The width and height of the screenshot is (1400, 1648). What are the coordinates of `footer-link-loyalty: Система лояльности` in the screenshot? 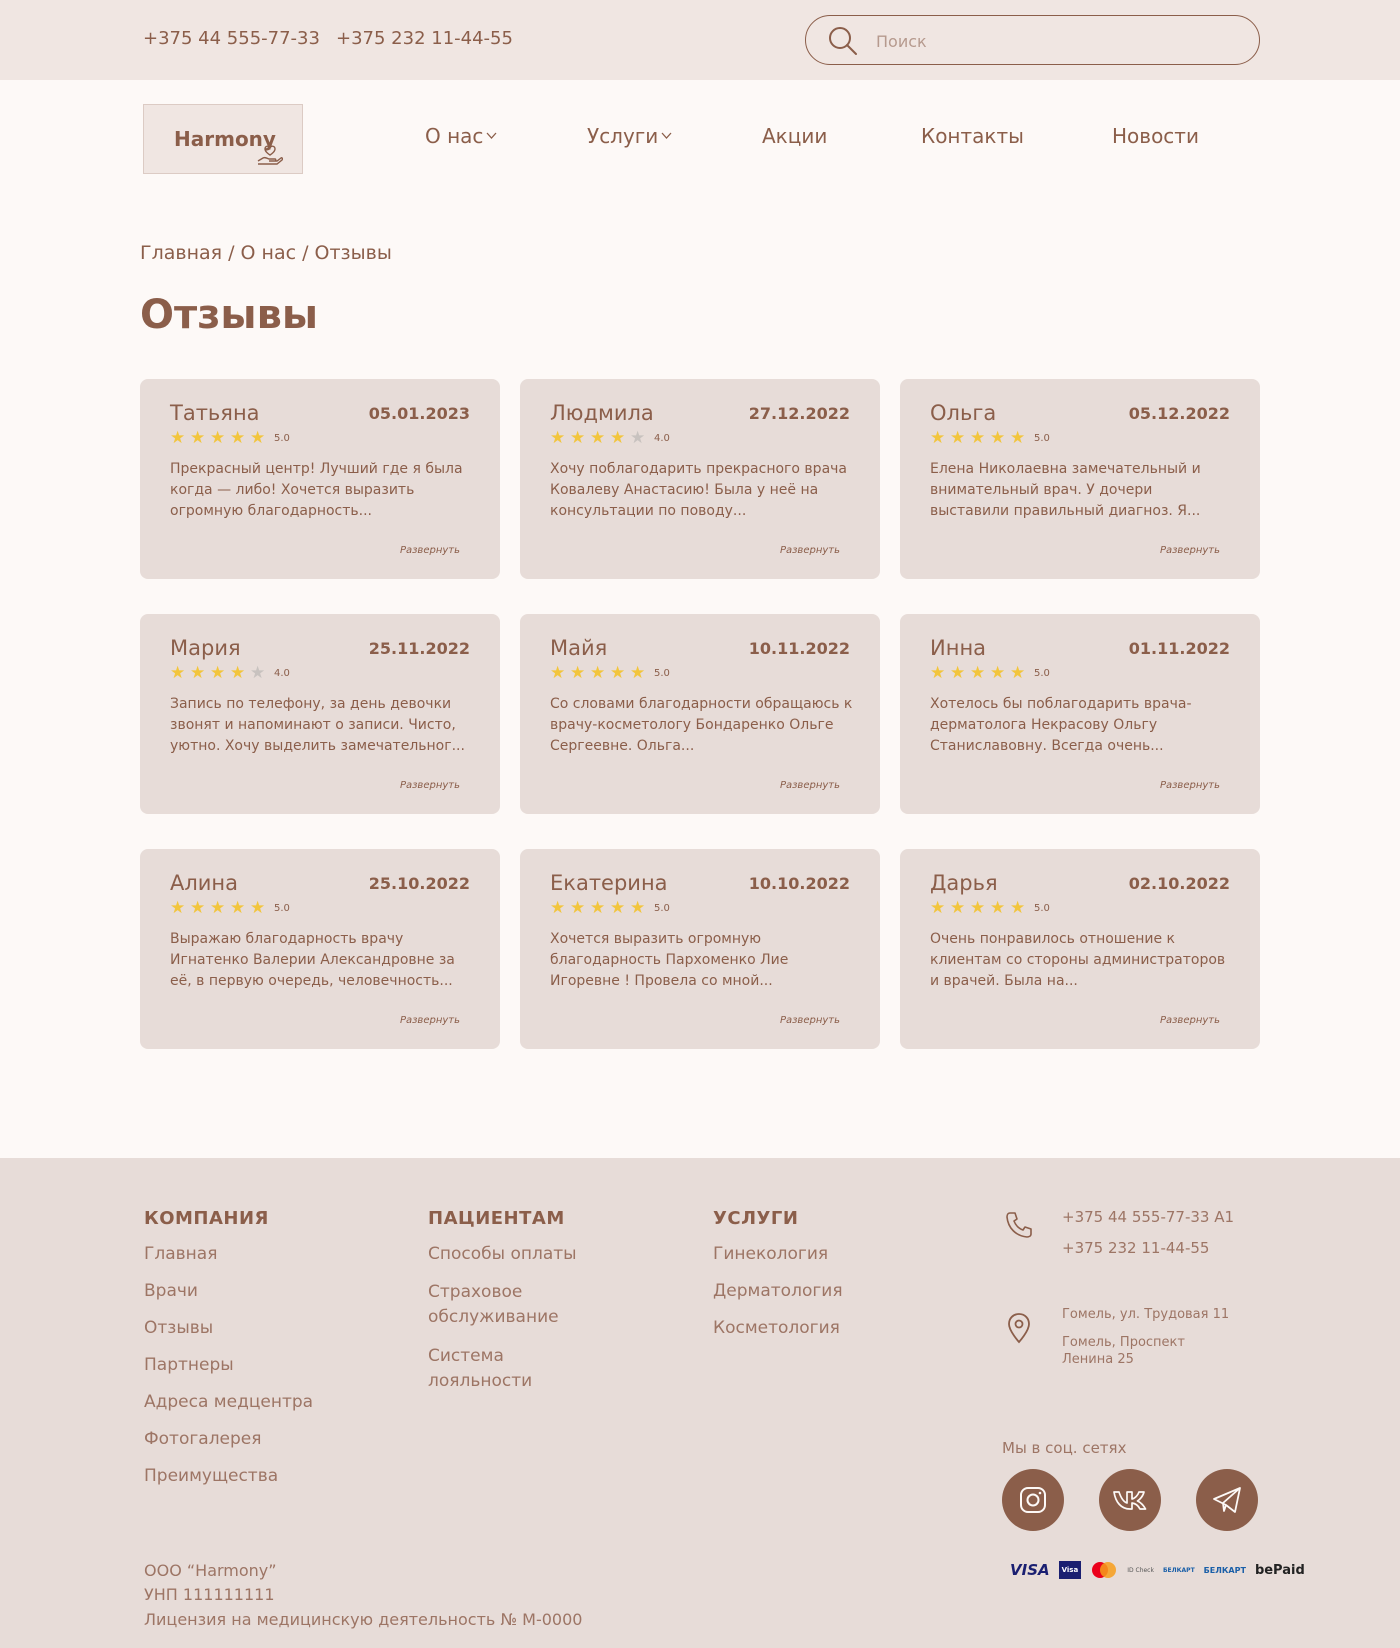 It's located at (493, 1369).